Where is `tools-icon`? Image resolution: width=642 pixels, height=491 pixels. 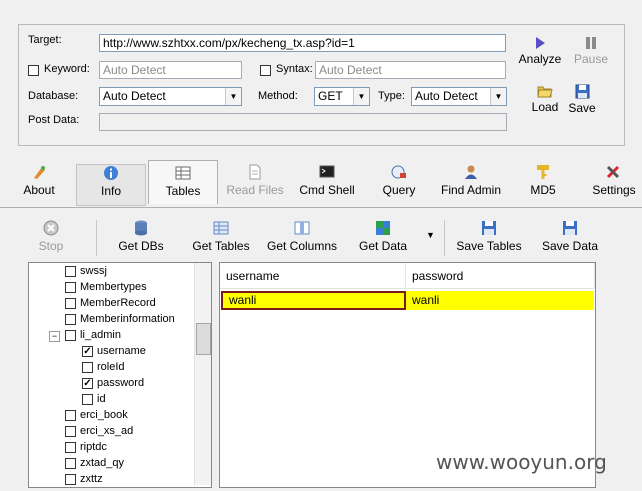
tools-icon is located at coordinates (613, 172).